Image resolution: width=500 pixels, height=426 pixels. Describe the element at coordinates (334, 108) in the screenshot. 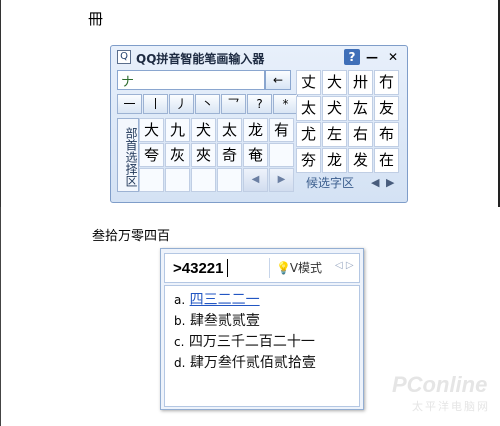

I see `candidate-cell: 犬` at that location.